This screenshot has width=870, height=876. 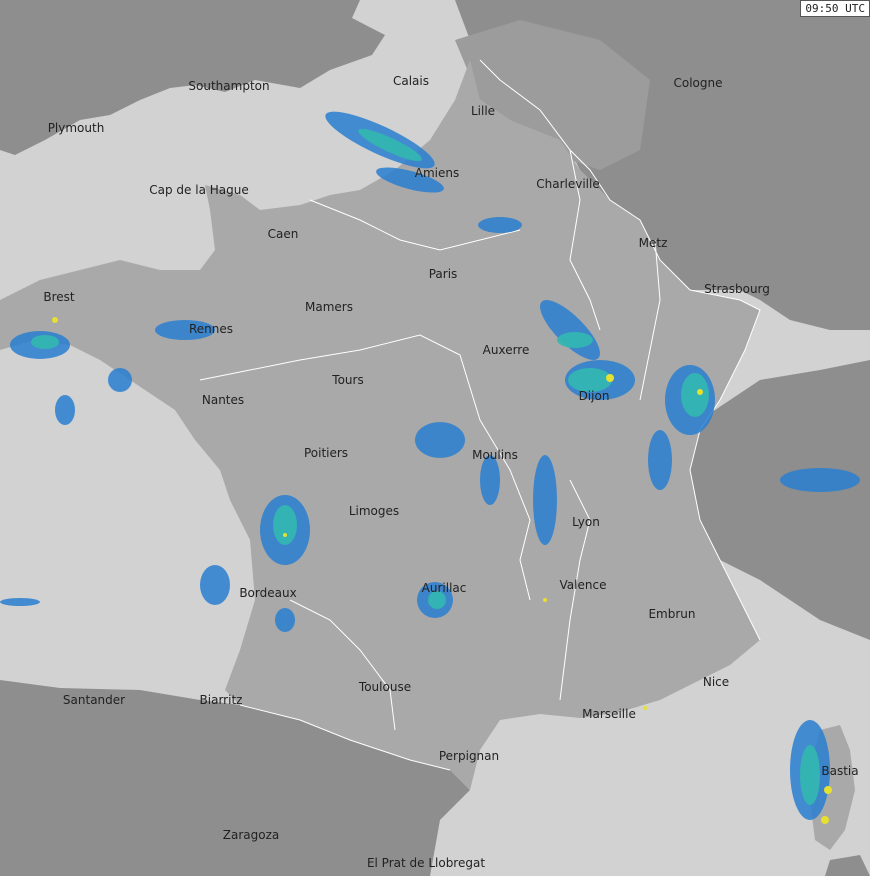 I want to click on city-charleville: Charleville, so click(x=568, y=184).